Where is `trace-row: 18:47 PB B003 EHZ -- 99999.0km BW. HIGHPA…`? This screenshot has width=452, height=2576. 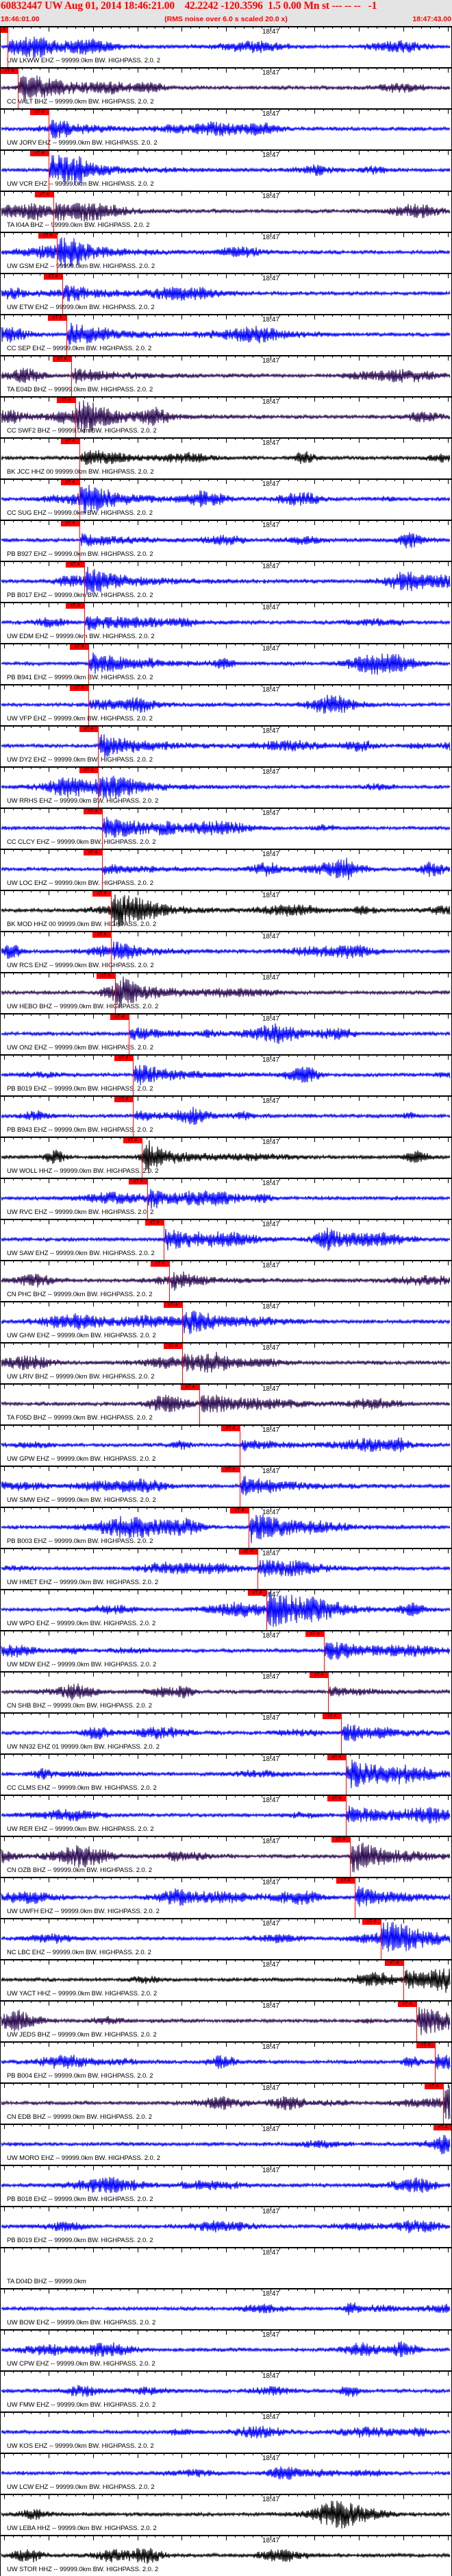
trace-row: 18:47 PB B003 EHZ -- 99999.0km BW. HIGHPA… is located at coordinates (226, 1527).